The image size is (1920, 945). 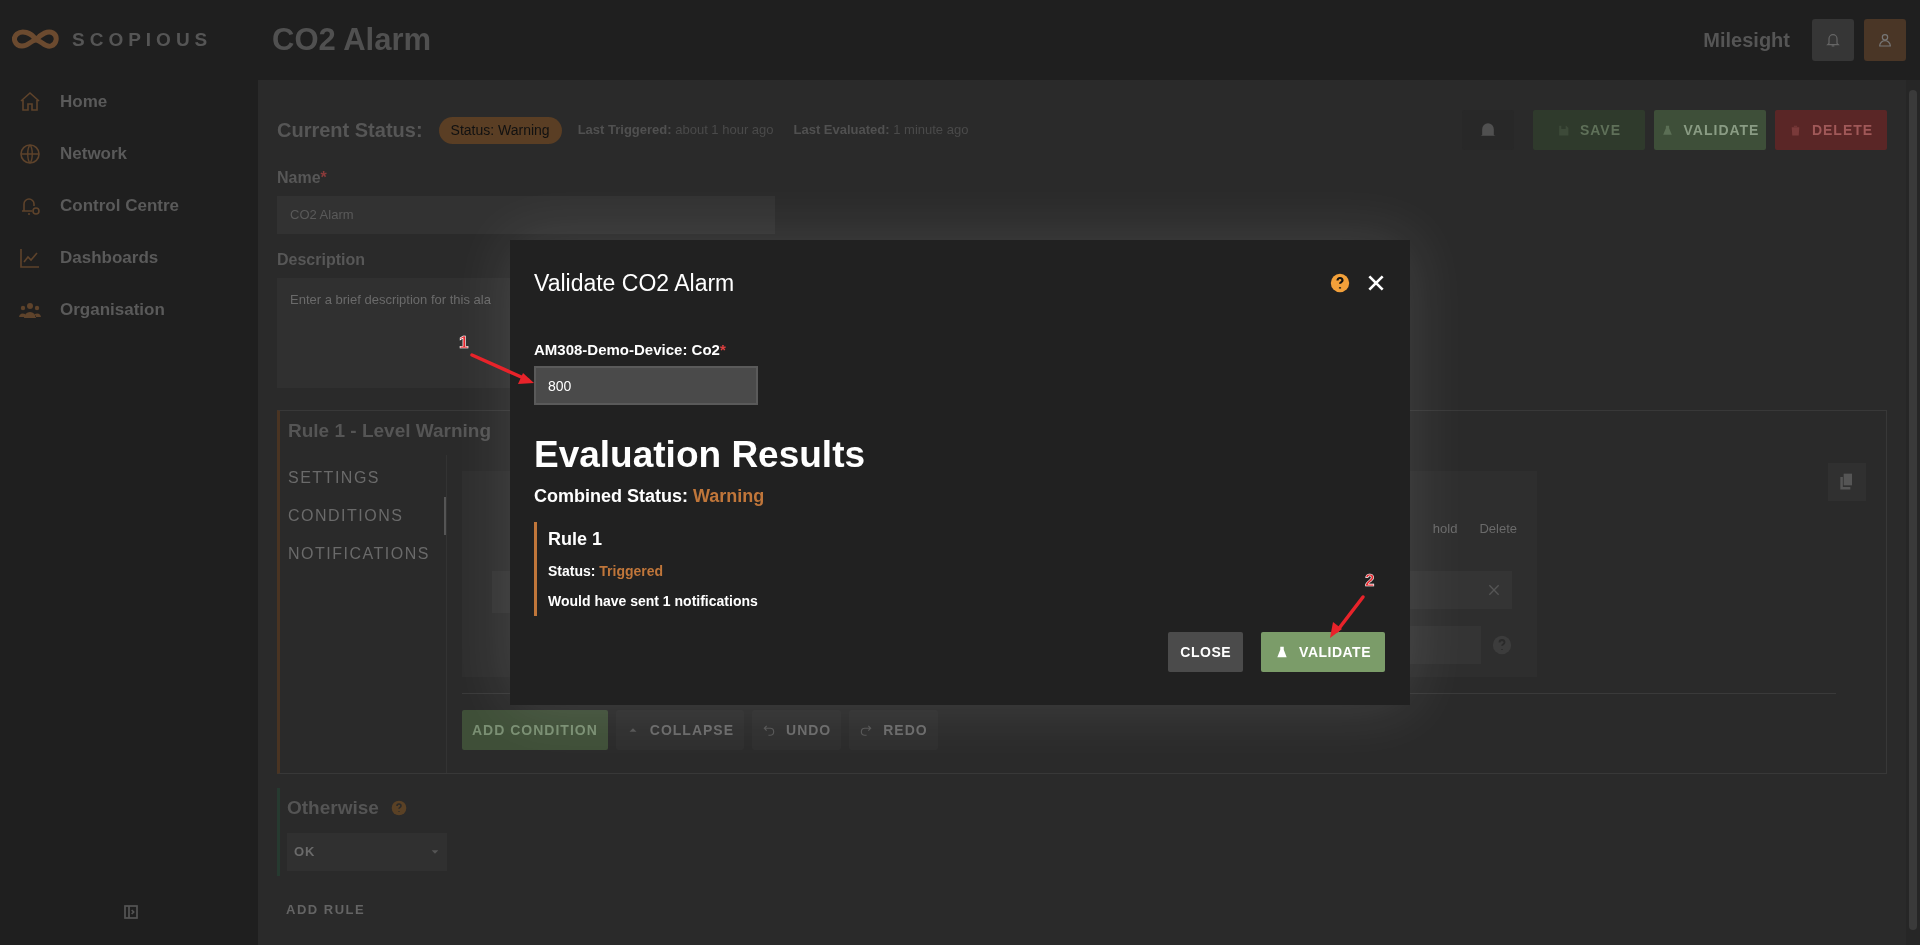 I want to click on annotation-number: 1, so click(x=464, y=342).